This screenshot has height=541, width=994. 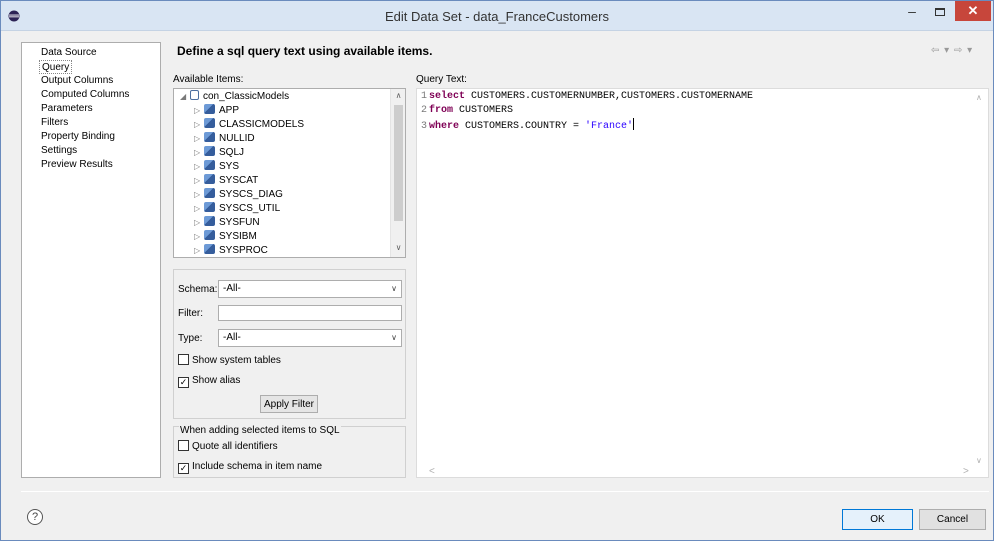 What do you see at coordinates (234, 97) in the screenshot?
I see `tree-item-connection: ◢ con_ClassicModels` at bounding box center [234, 97].